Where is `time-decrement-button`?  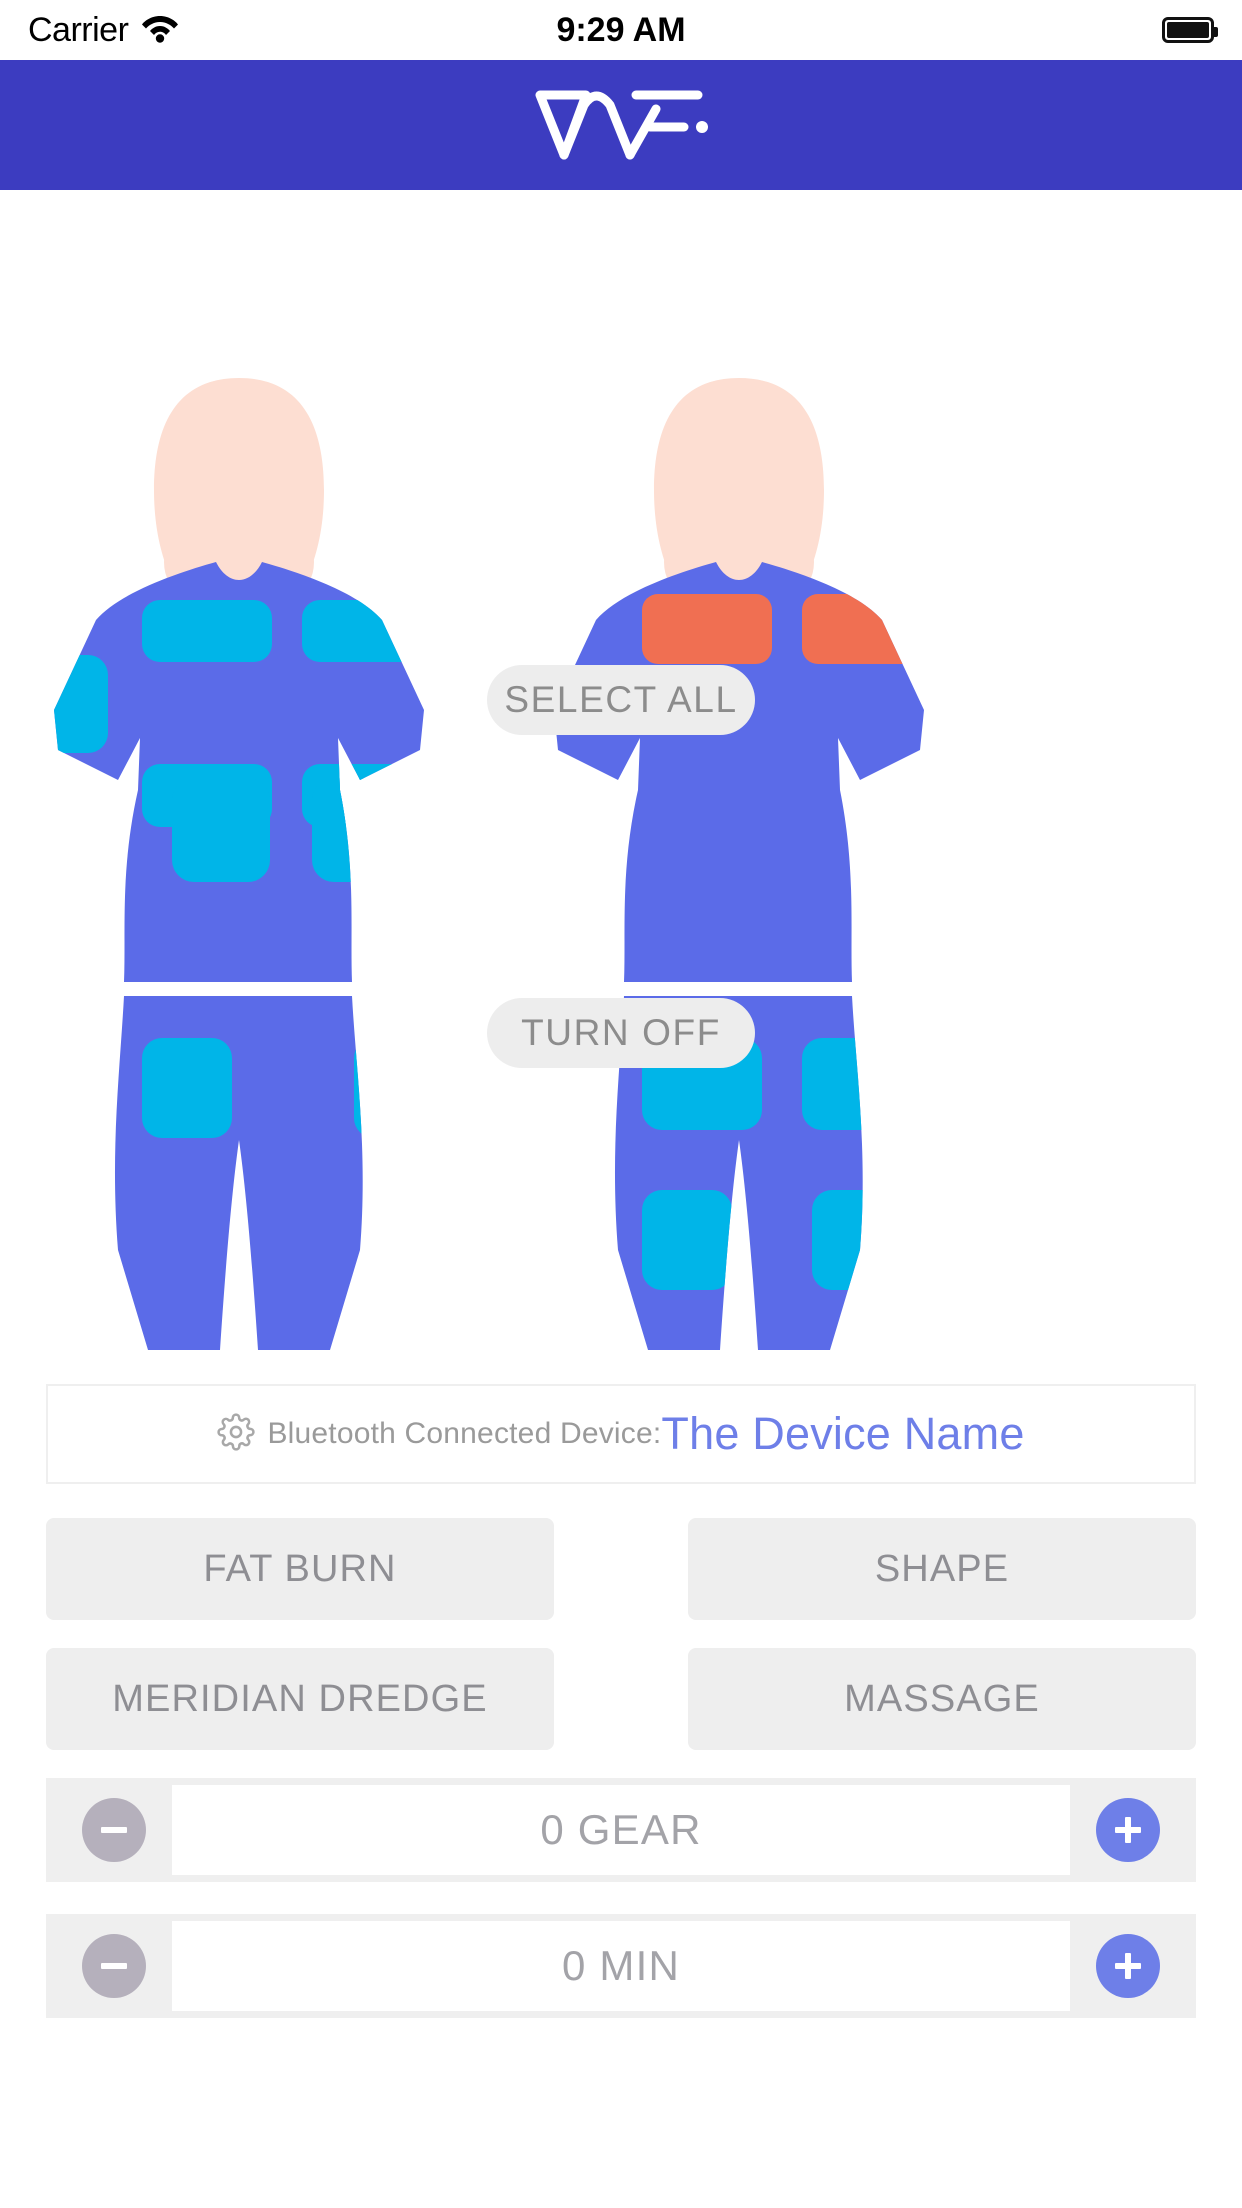
time-decrement-button is located at coordinates (114, 1966).